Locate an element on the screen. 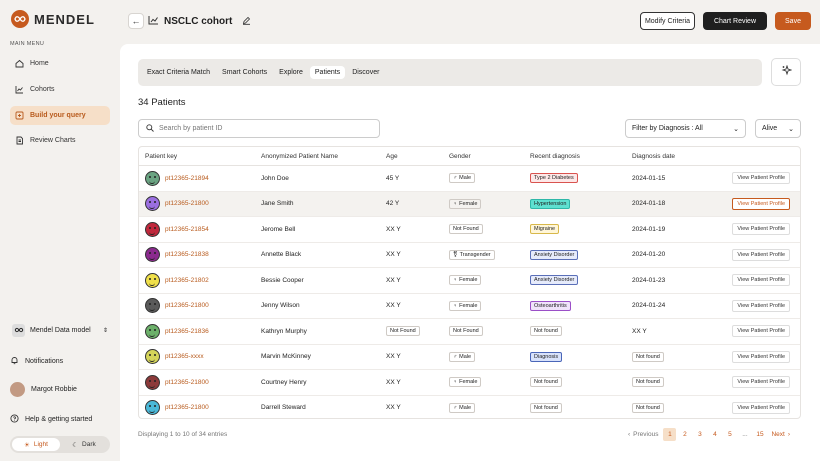 The width and height of the screenshot is (820, 461). notifications-link: Notifications is located at coordinates (60, 361).